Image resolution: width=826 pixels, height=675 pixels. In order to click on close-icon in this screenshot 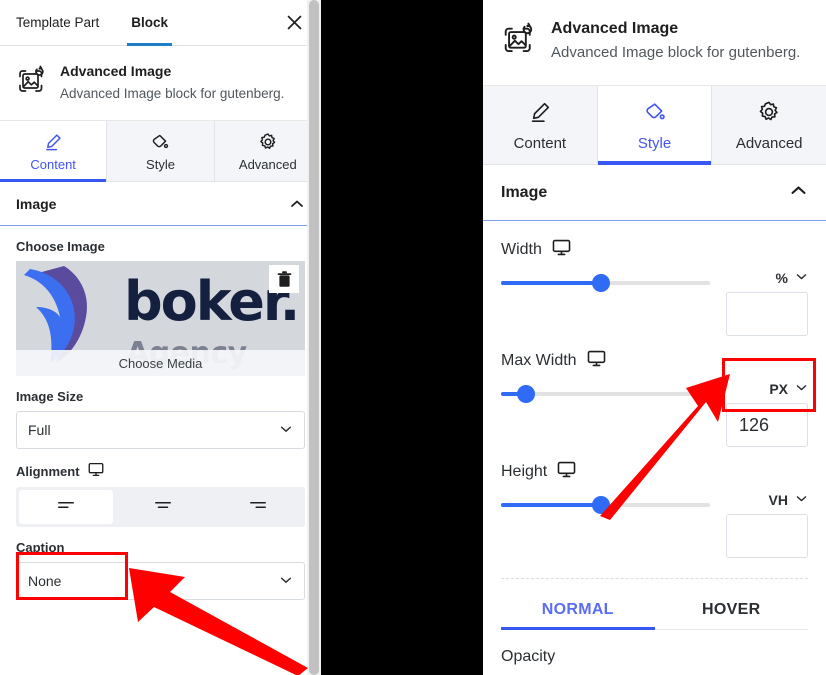, I will do `click(294, 23)`.